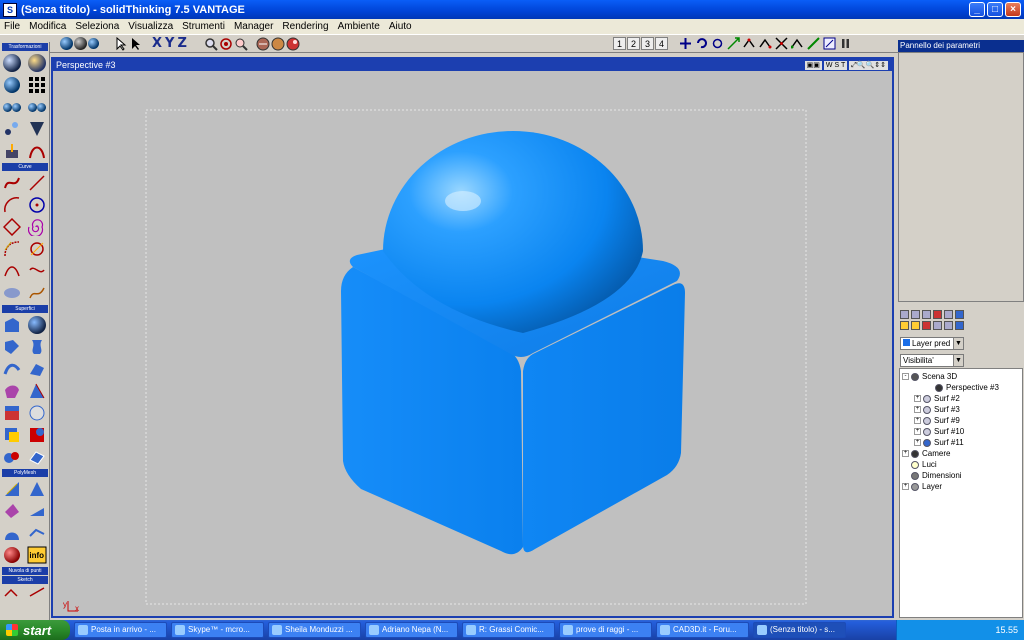  Describe the element at coordinates (959, 314) in the screenshot. I see `tree-tool-6-icon` at that location.